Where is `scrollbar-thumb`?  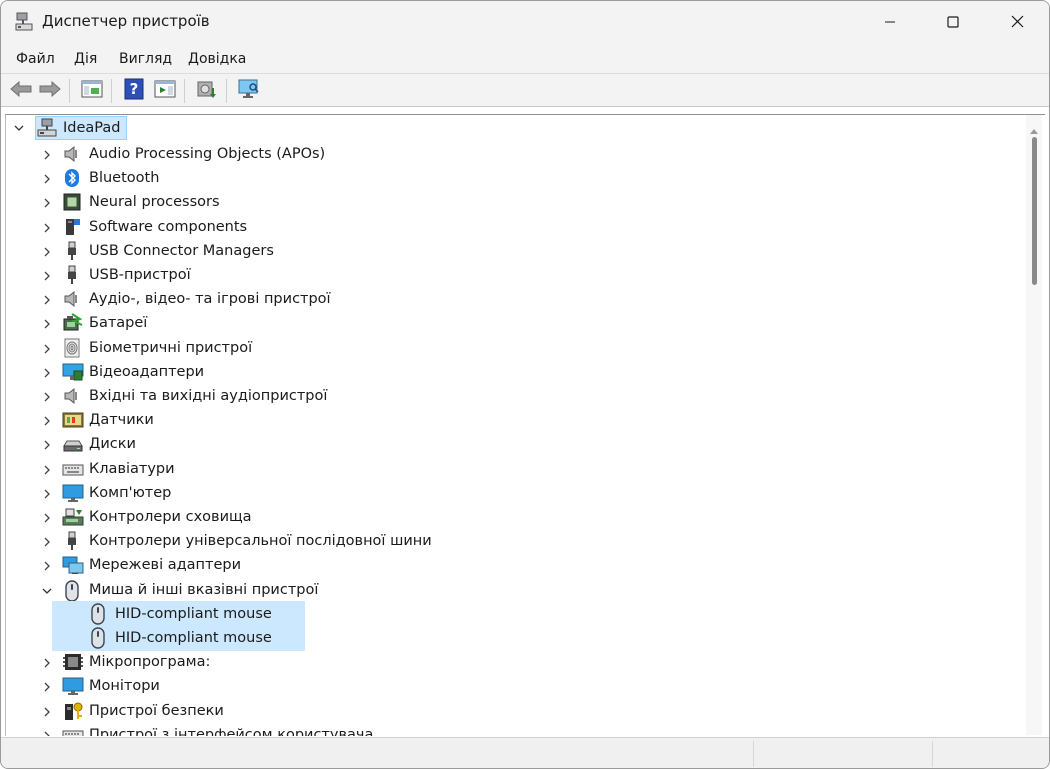 scrollbar-thumb is located at coordinates (1034, 211).